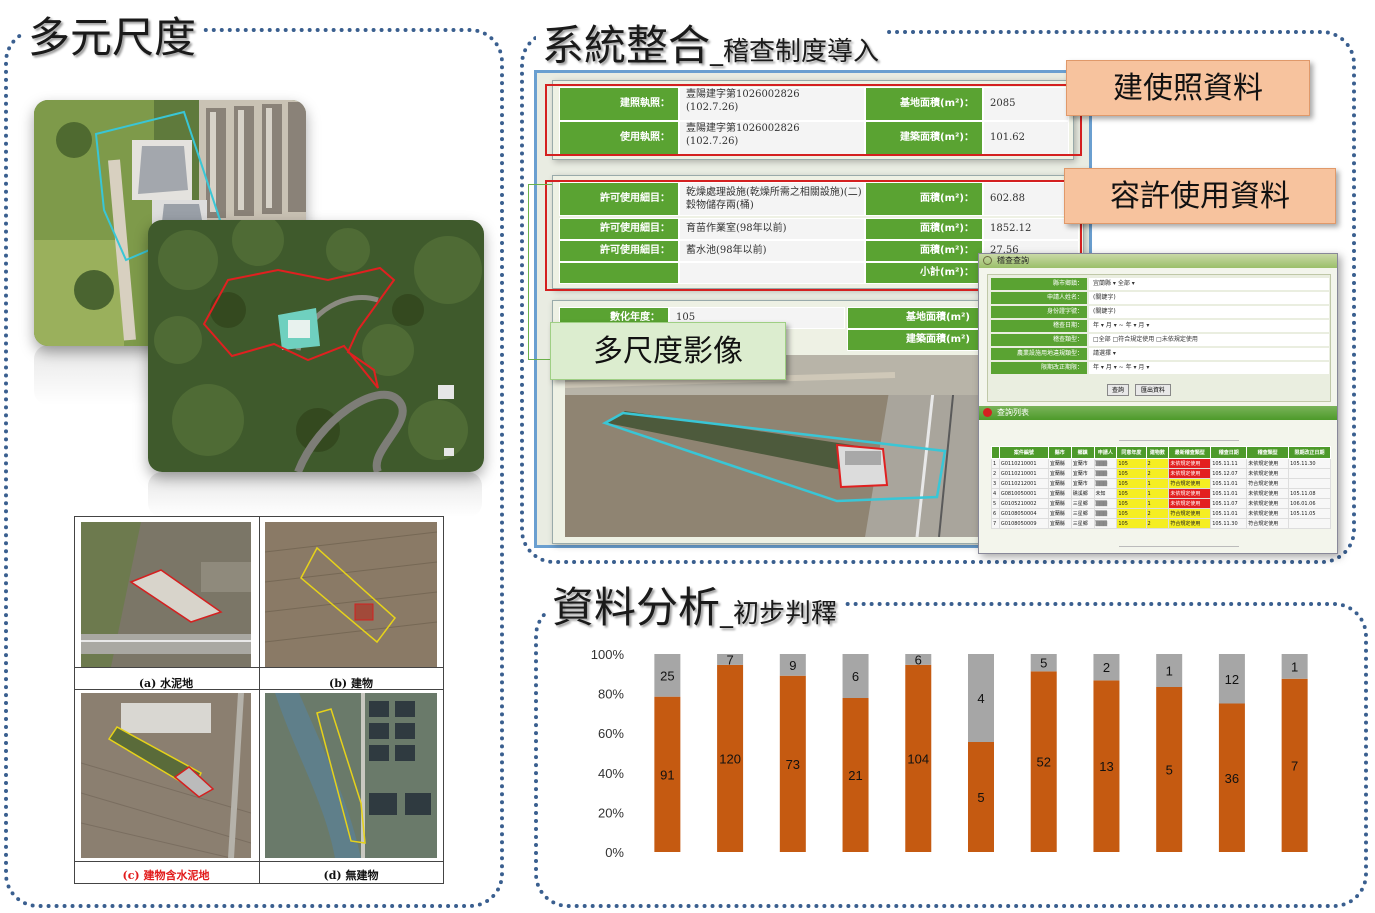 The width and height of the screenshot is (1375, 913). What do you see at coordinates (1209, 354) in the screenshot?
I see `query-select-violation-type: 請選擇 ▾` at bounding box center [1209, 354].